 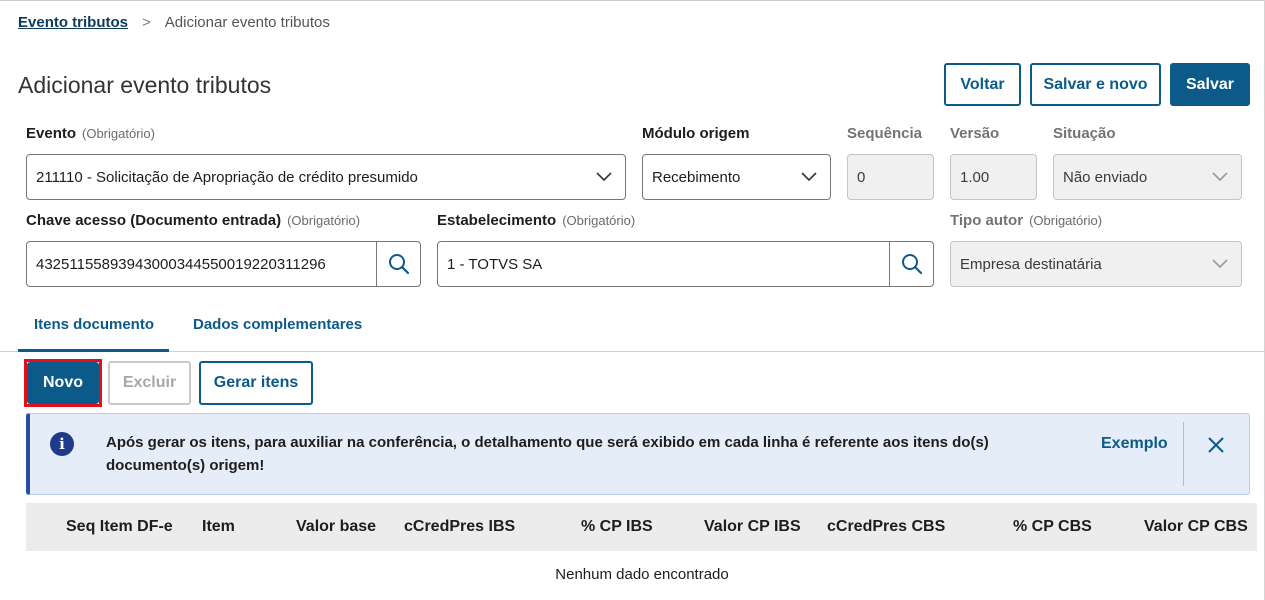 I want to click on versao-field: 1.00, so click(x=993, y=177).